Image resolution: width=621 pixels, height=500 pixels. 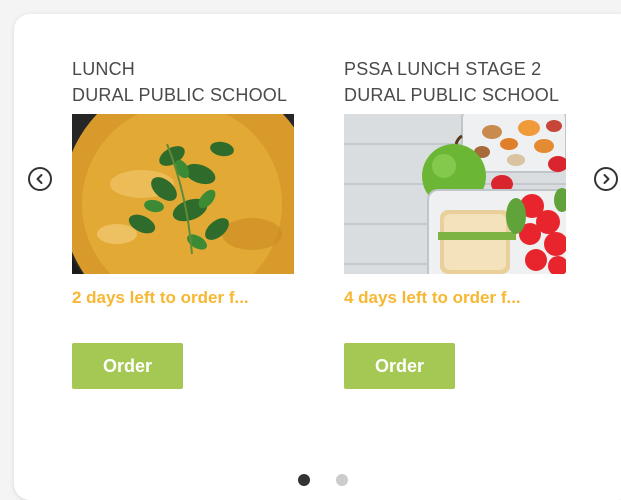 I want to click on item-title-line1: LUNCH, so click(x=104, y=69).